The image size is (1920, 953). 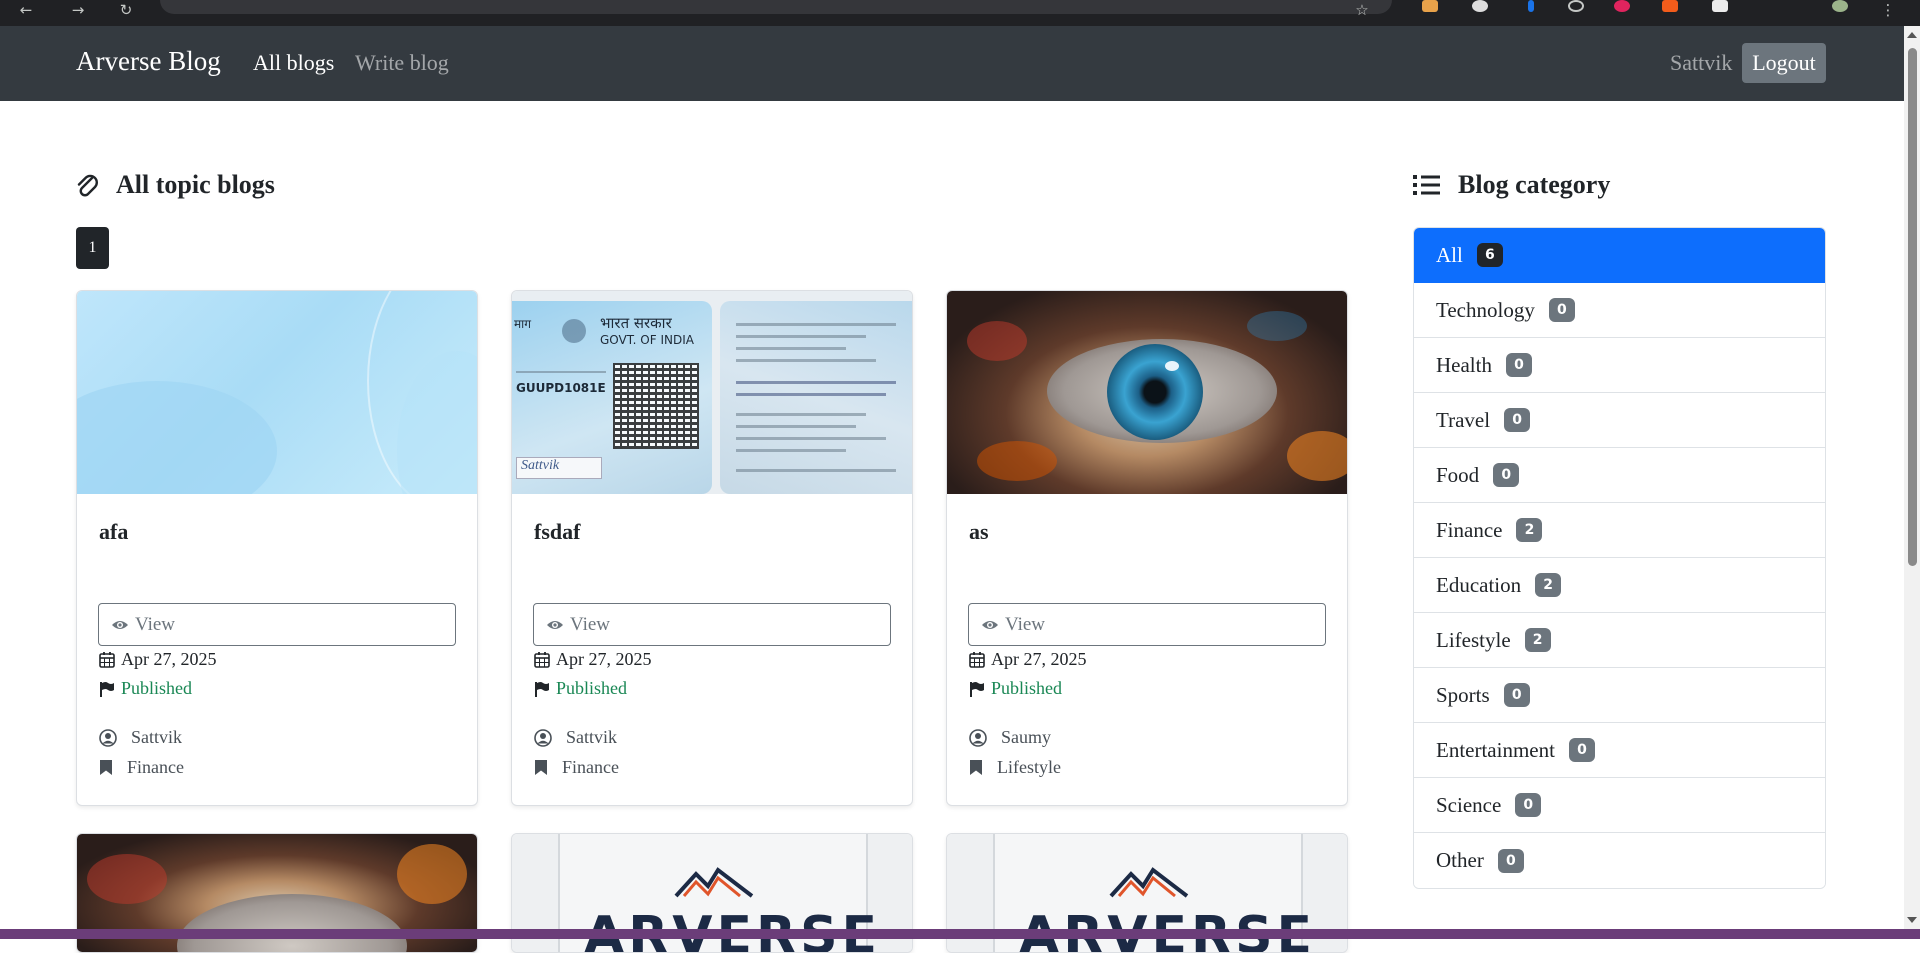 I want to click on all-topics-heading: All topic blogs, so click(x=175, y=185).